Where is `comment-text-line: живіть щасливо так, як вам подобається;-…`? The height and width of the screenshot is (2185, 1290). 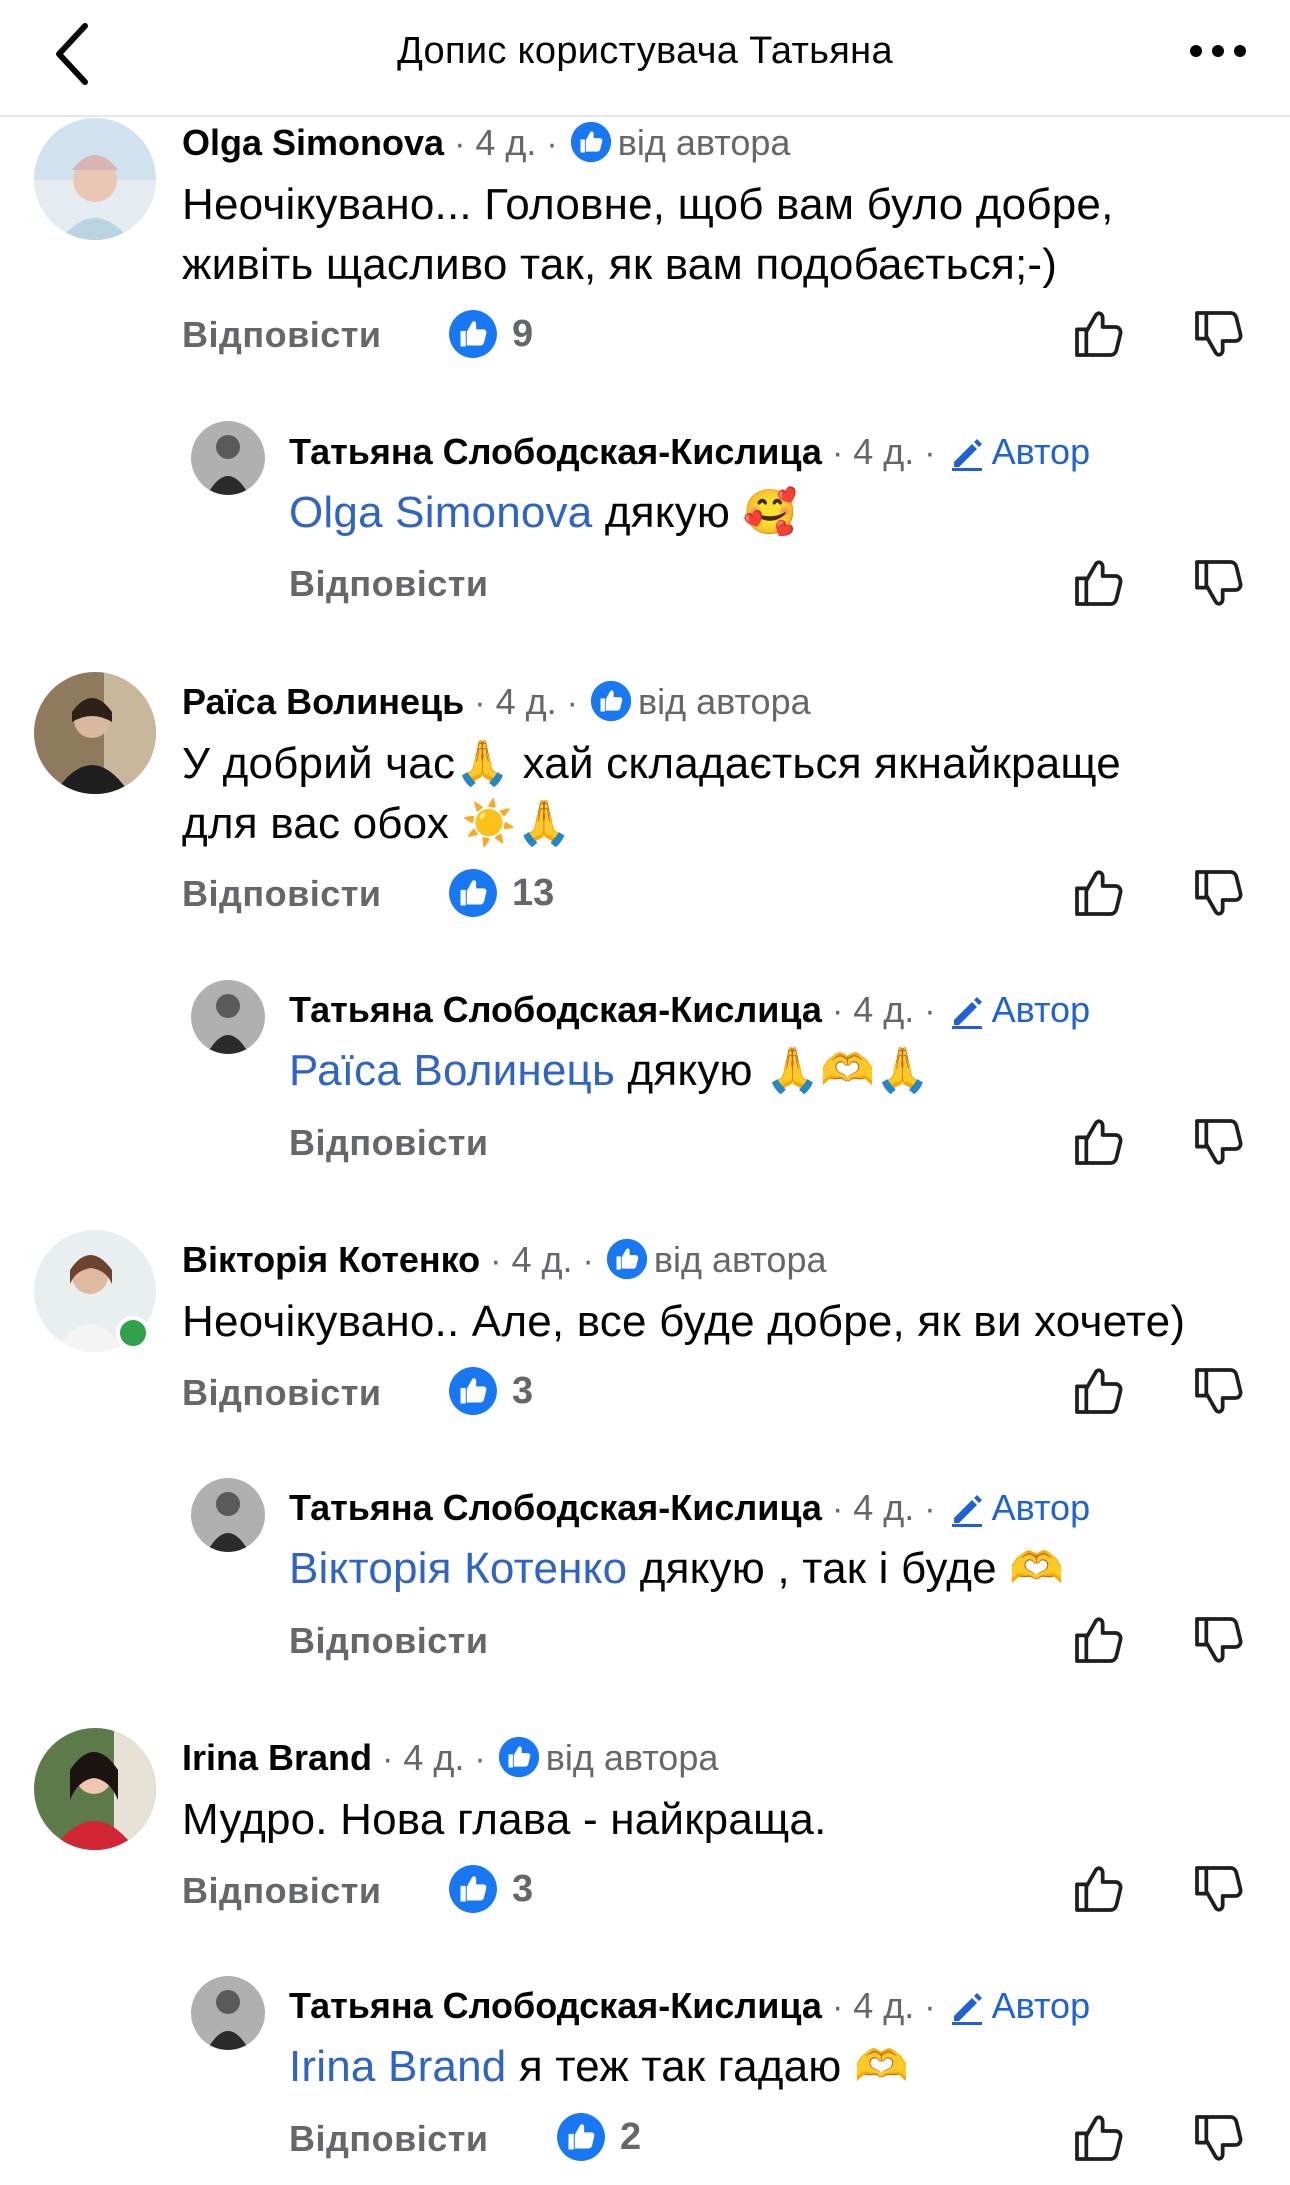
comment-text-line: живіть щасливо так, як вам подобається;-… is located at coordinates (620, 264).